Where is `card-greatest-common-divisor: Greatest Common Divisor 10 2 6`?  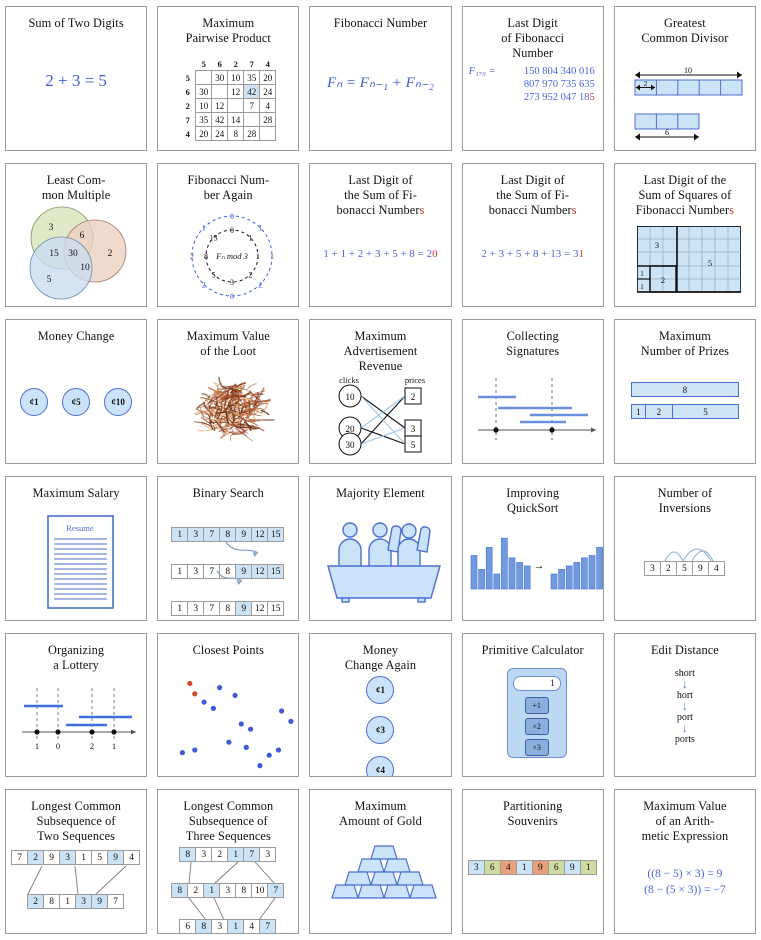
card-greatest-common-divisor: Greatest Common Divisor 10 2 6 is located at coordinates (684, 78).